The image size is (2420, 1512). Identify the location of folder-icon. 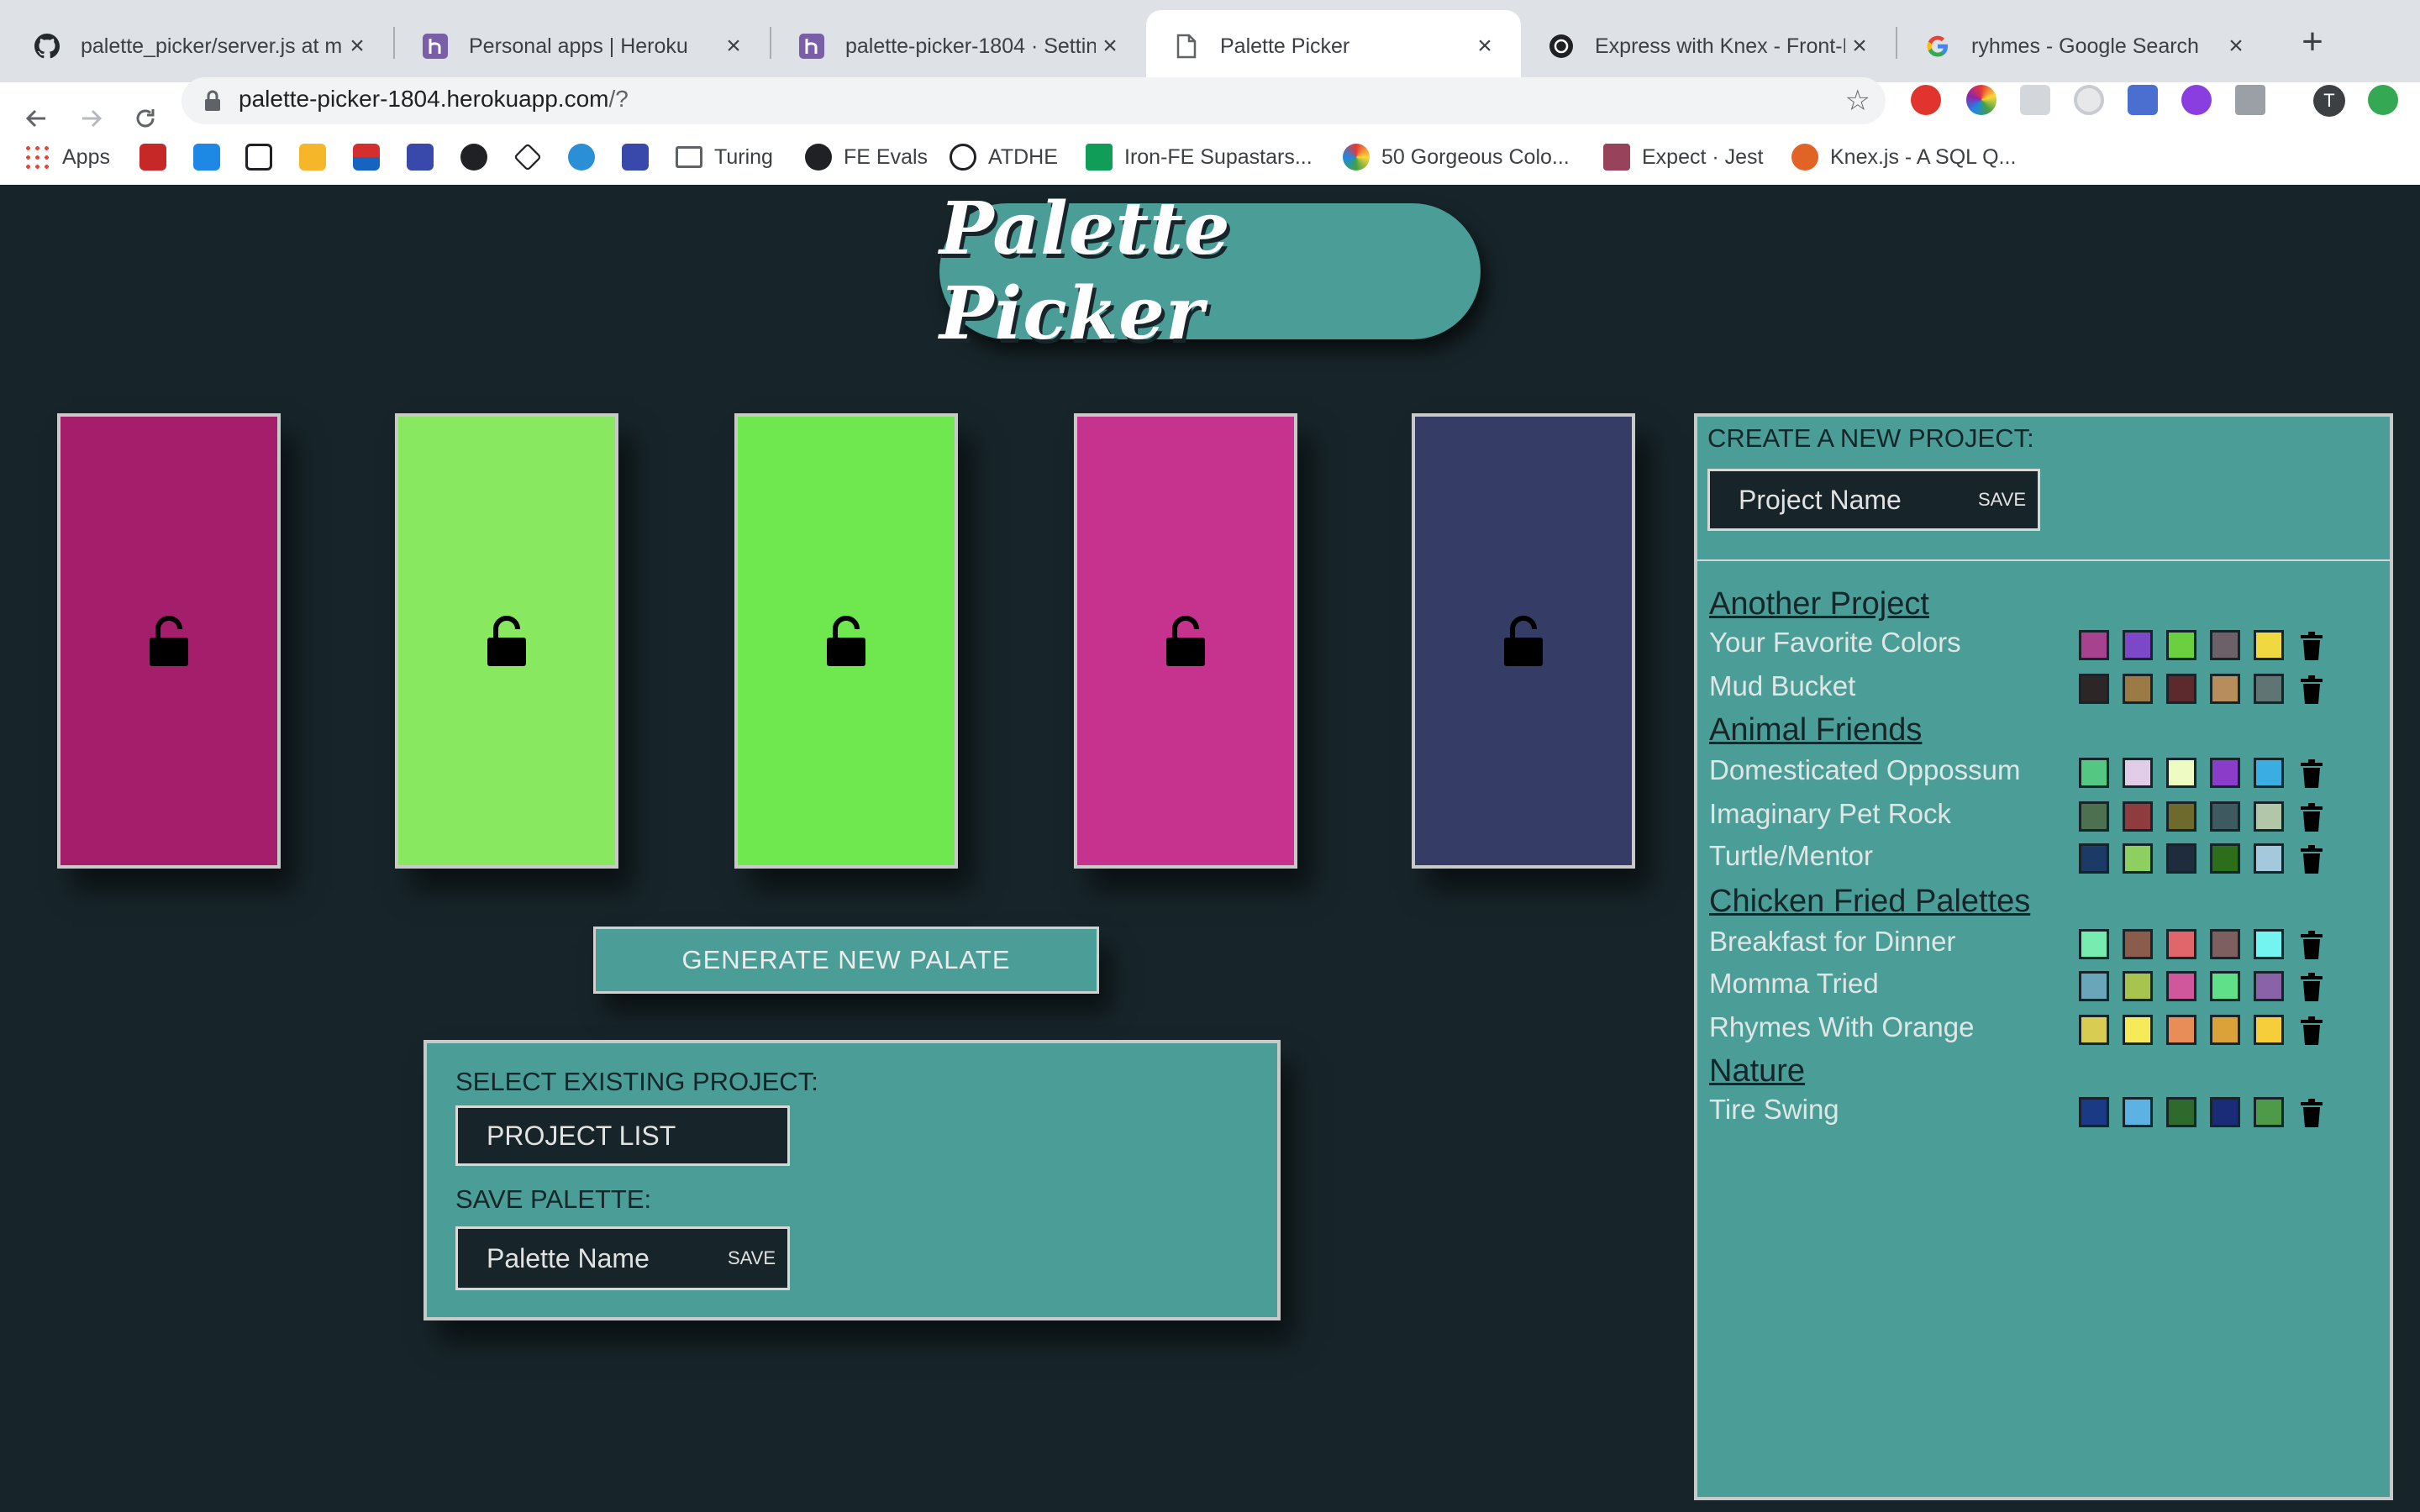
(689, 157).